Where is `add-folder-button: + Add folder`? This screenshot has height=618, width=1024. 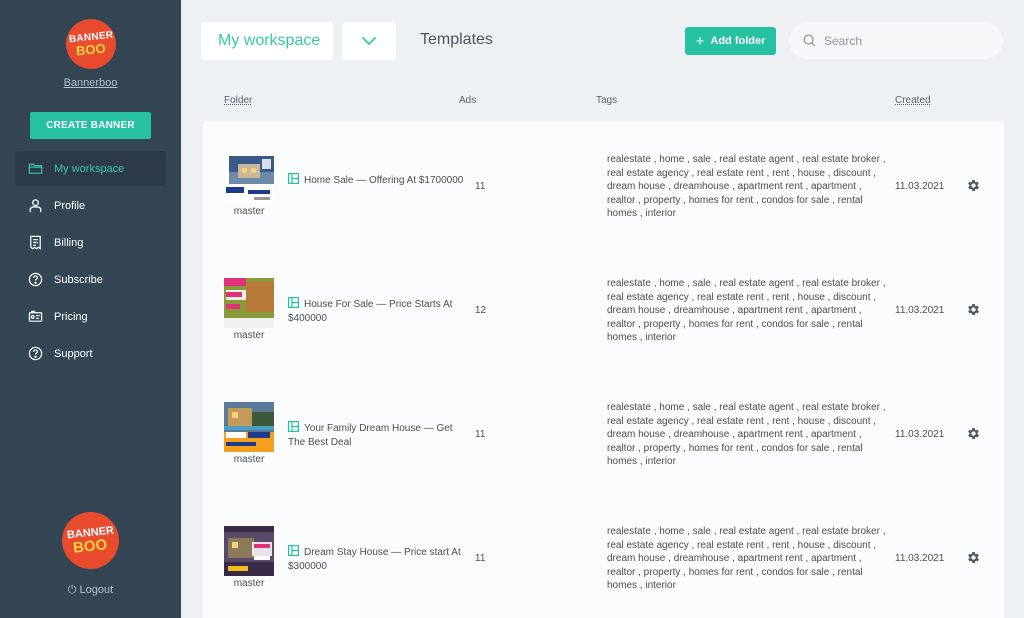 add-folder-button: + Add folder is located at coordinates (730, 41).